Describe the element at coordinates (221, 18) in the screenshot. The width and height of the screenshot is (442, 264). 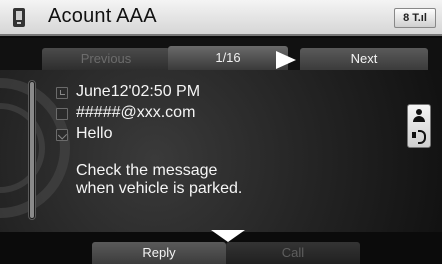
I see `header-bar: Acount AAA 8 T.ıl` at that location.